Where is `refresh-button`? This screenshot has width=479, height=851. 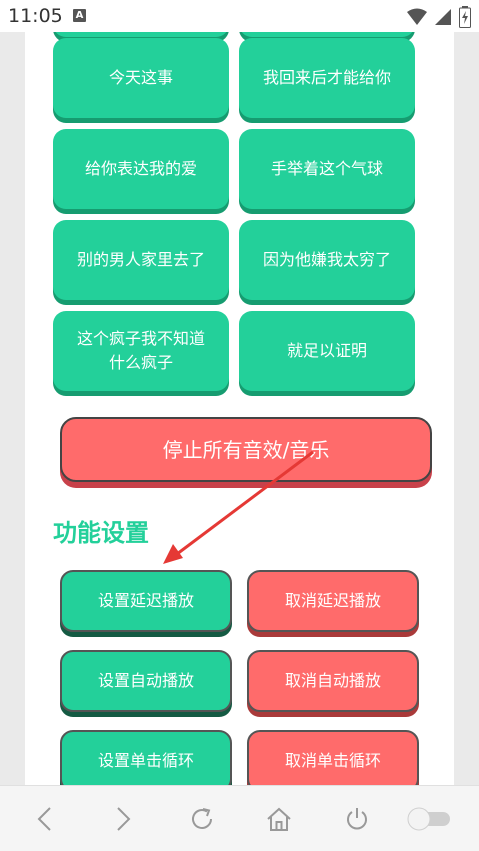 refresh-button is located at coordinates (202, 819).